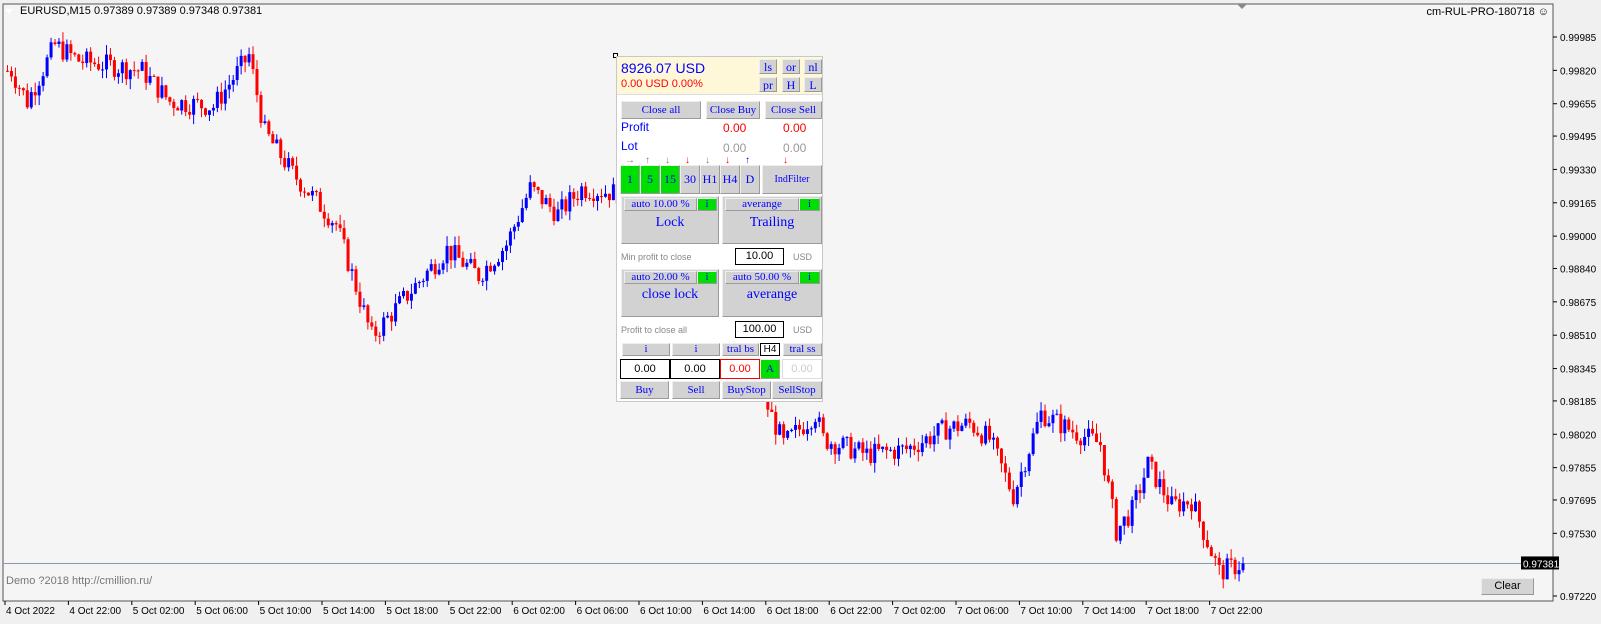 This screenshot has height=624, width=1601. Describe the element at coordinates (759, 329) in the screenshot. I see `profit-all-input: 100.00` at that location.